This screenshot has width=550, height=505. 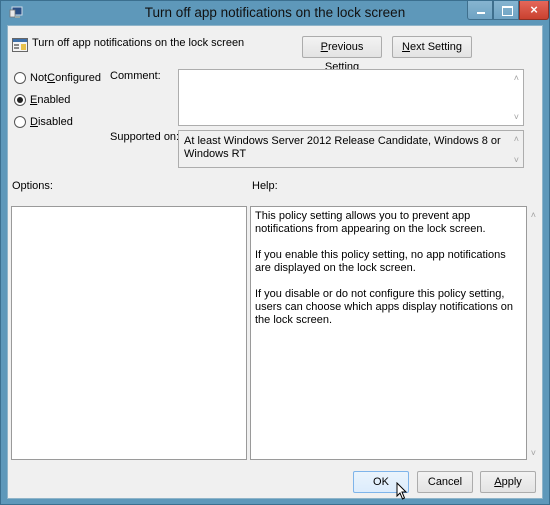 I want to click on comment-textarea: ˄ ˅, so click(x=351, y=97).